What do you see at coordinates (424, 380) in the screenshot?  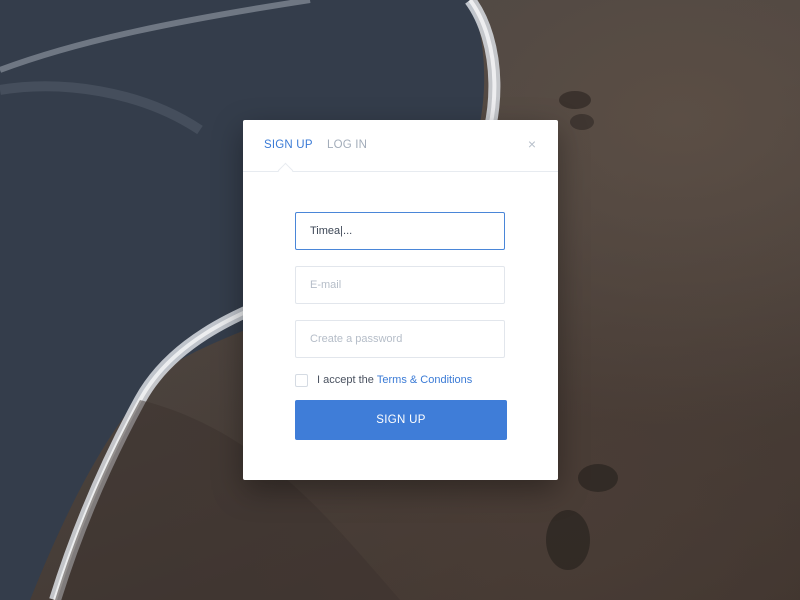 I see `terms-link: Terms & Conditions` at bounding box center [424, 380].